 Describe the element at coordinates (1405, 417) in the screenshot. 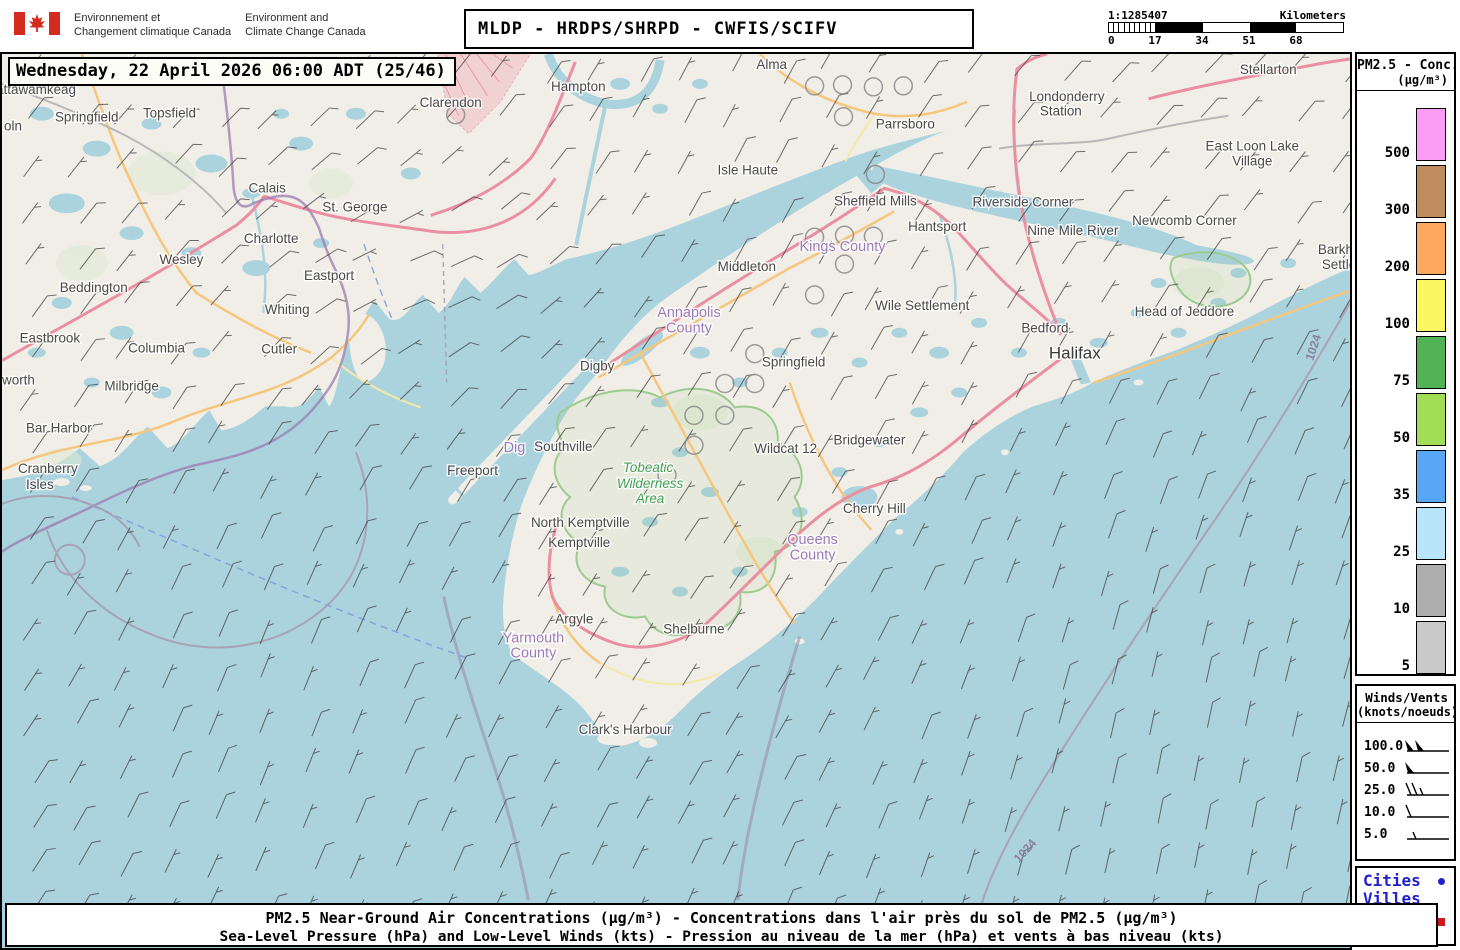

I see `pm25-legend-row: 50` at that location.